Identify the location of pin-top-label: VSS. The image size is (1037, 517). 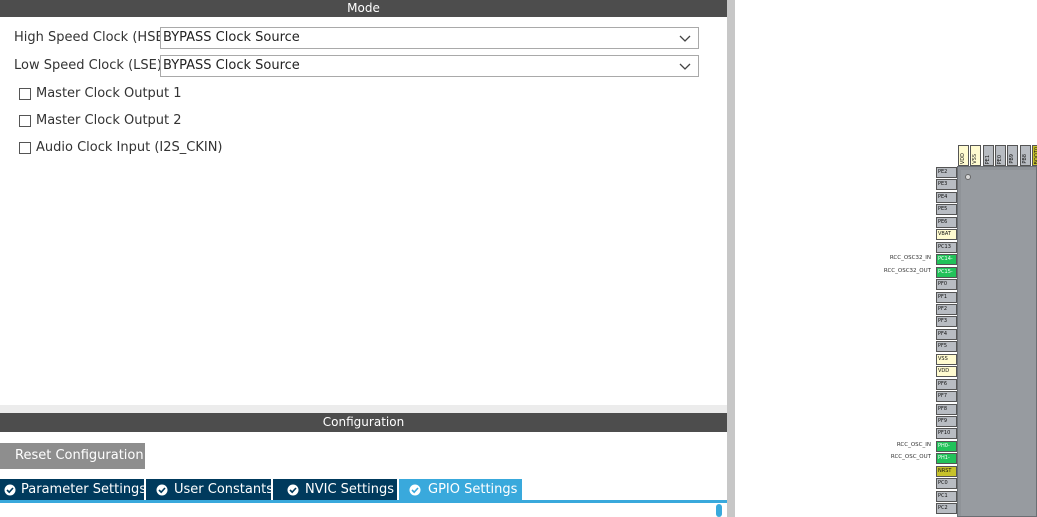
(975, 159).